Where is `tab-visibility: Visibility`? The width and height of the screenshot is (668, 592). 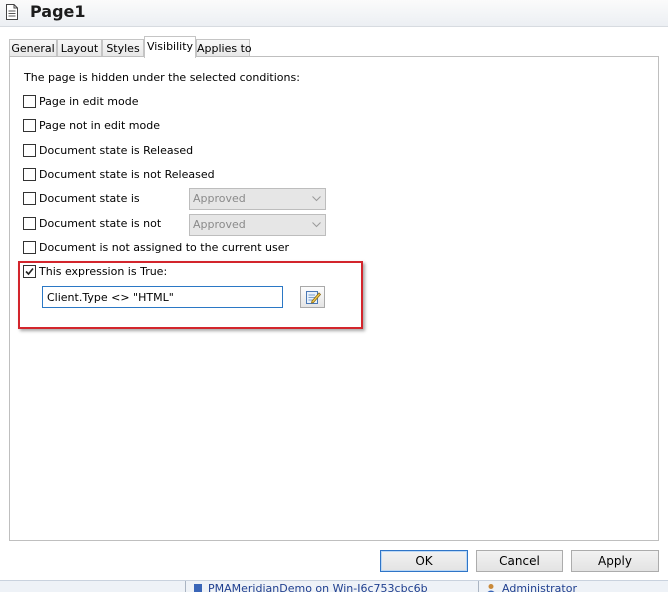
tab-visibility: Visibility is located at coordinates (170, 47).